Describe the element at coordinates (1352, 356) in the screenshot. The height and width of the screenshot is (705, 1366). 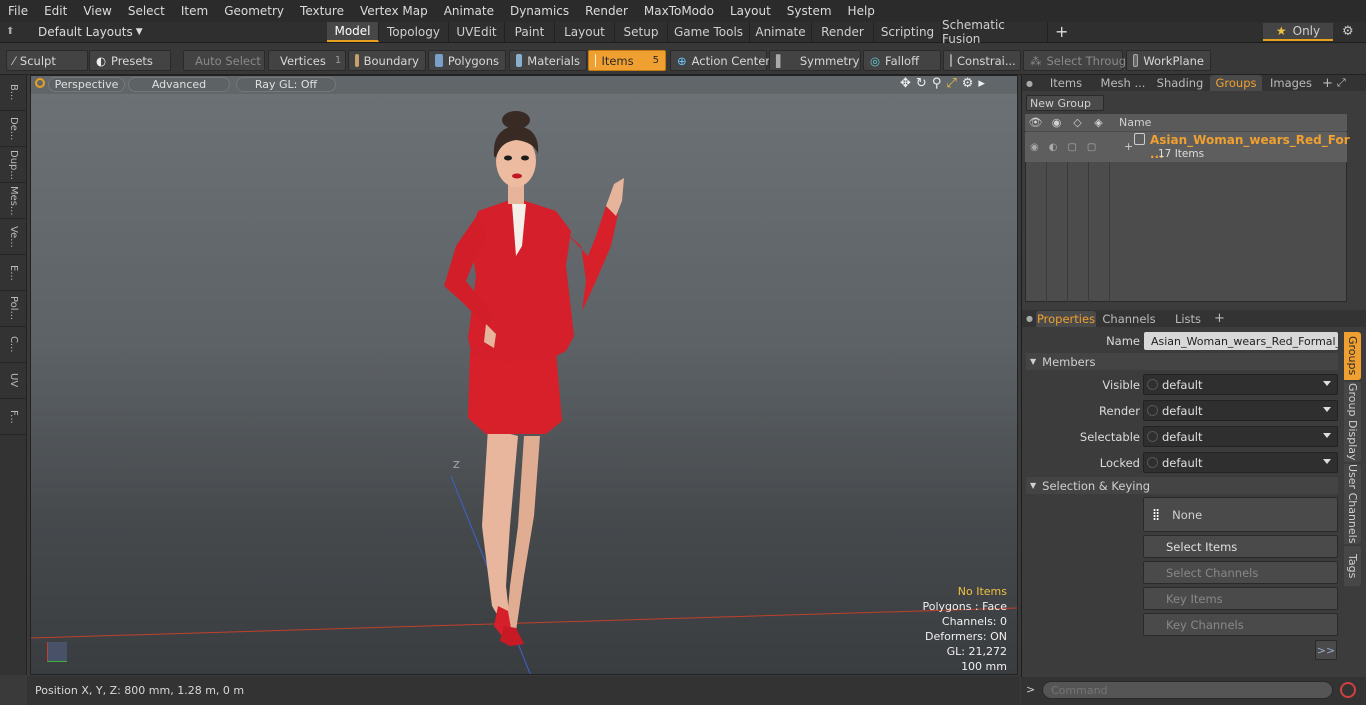
I see `side-tab-groups: Groups` at that location.